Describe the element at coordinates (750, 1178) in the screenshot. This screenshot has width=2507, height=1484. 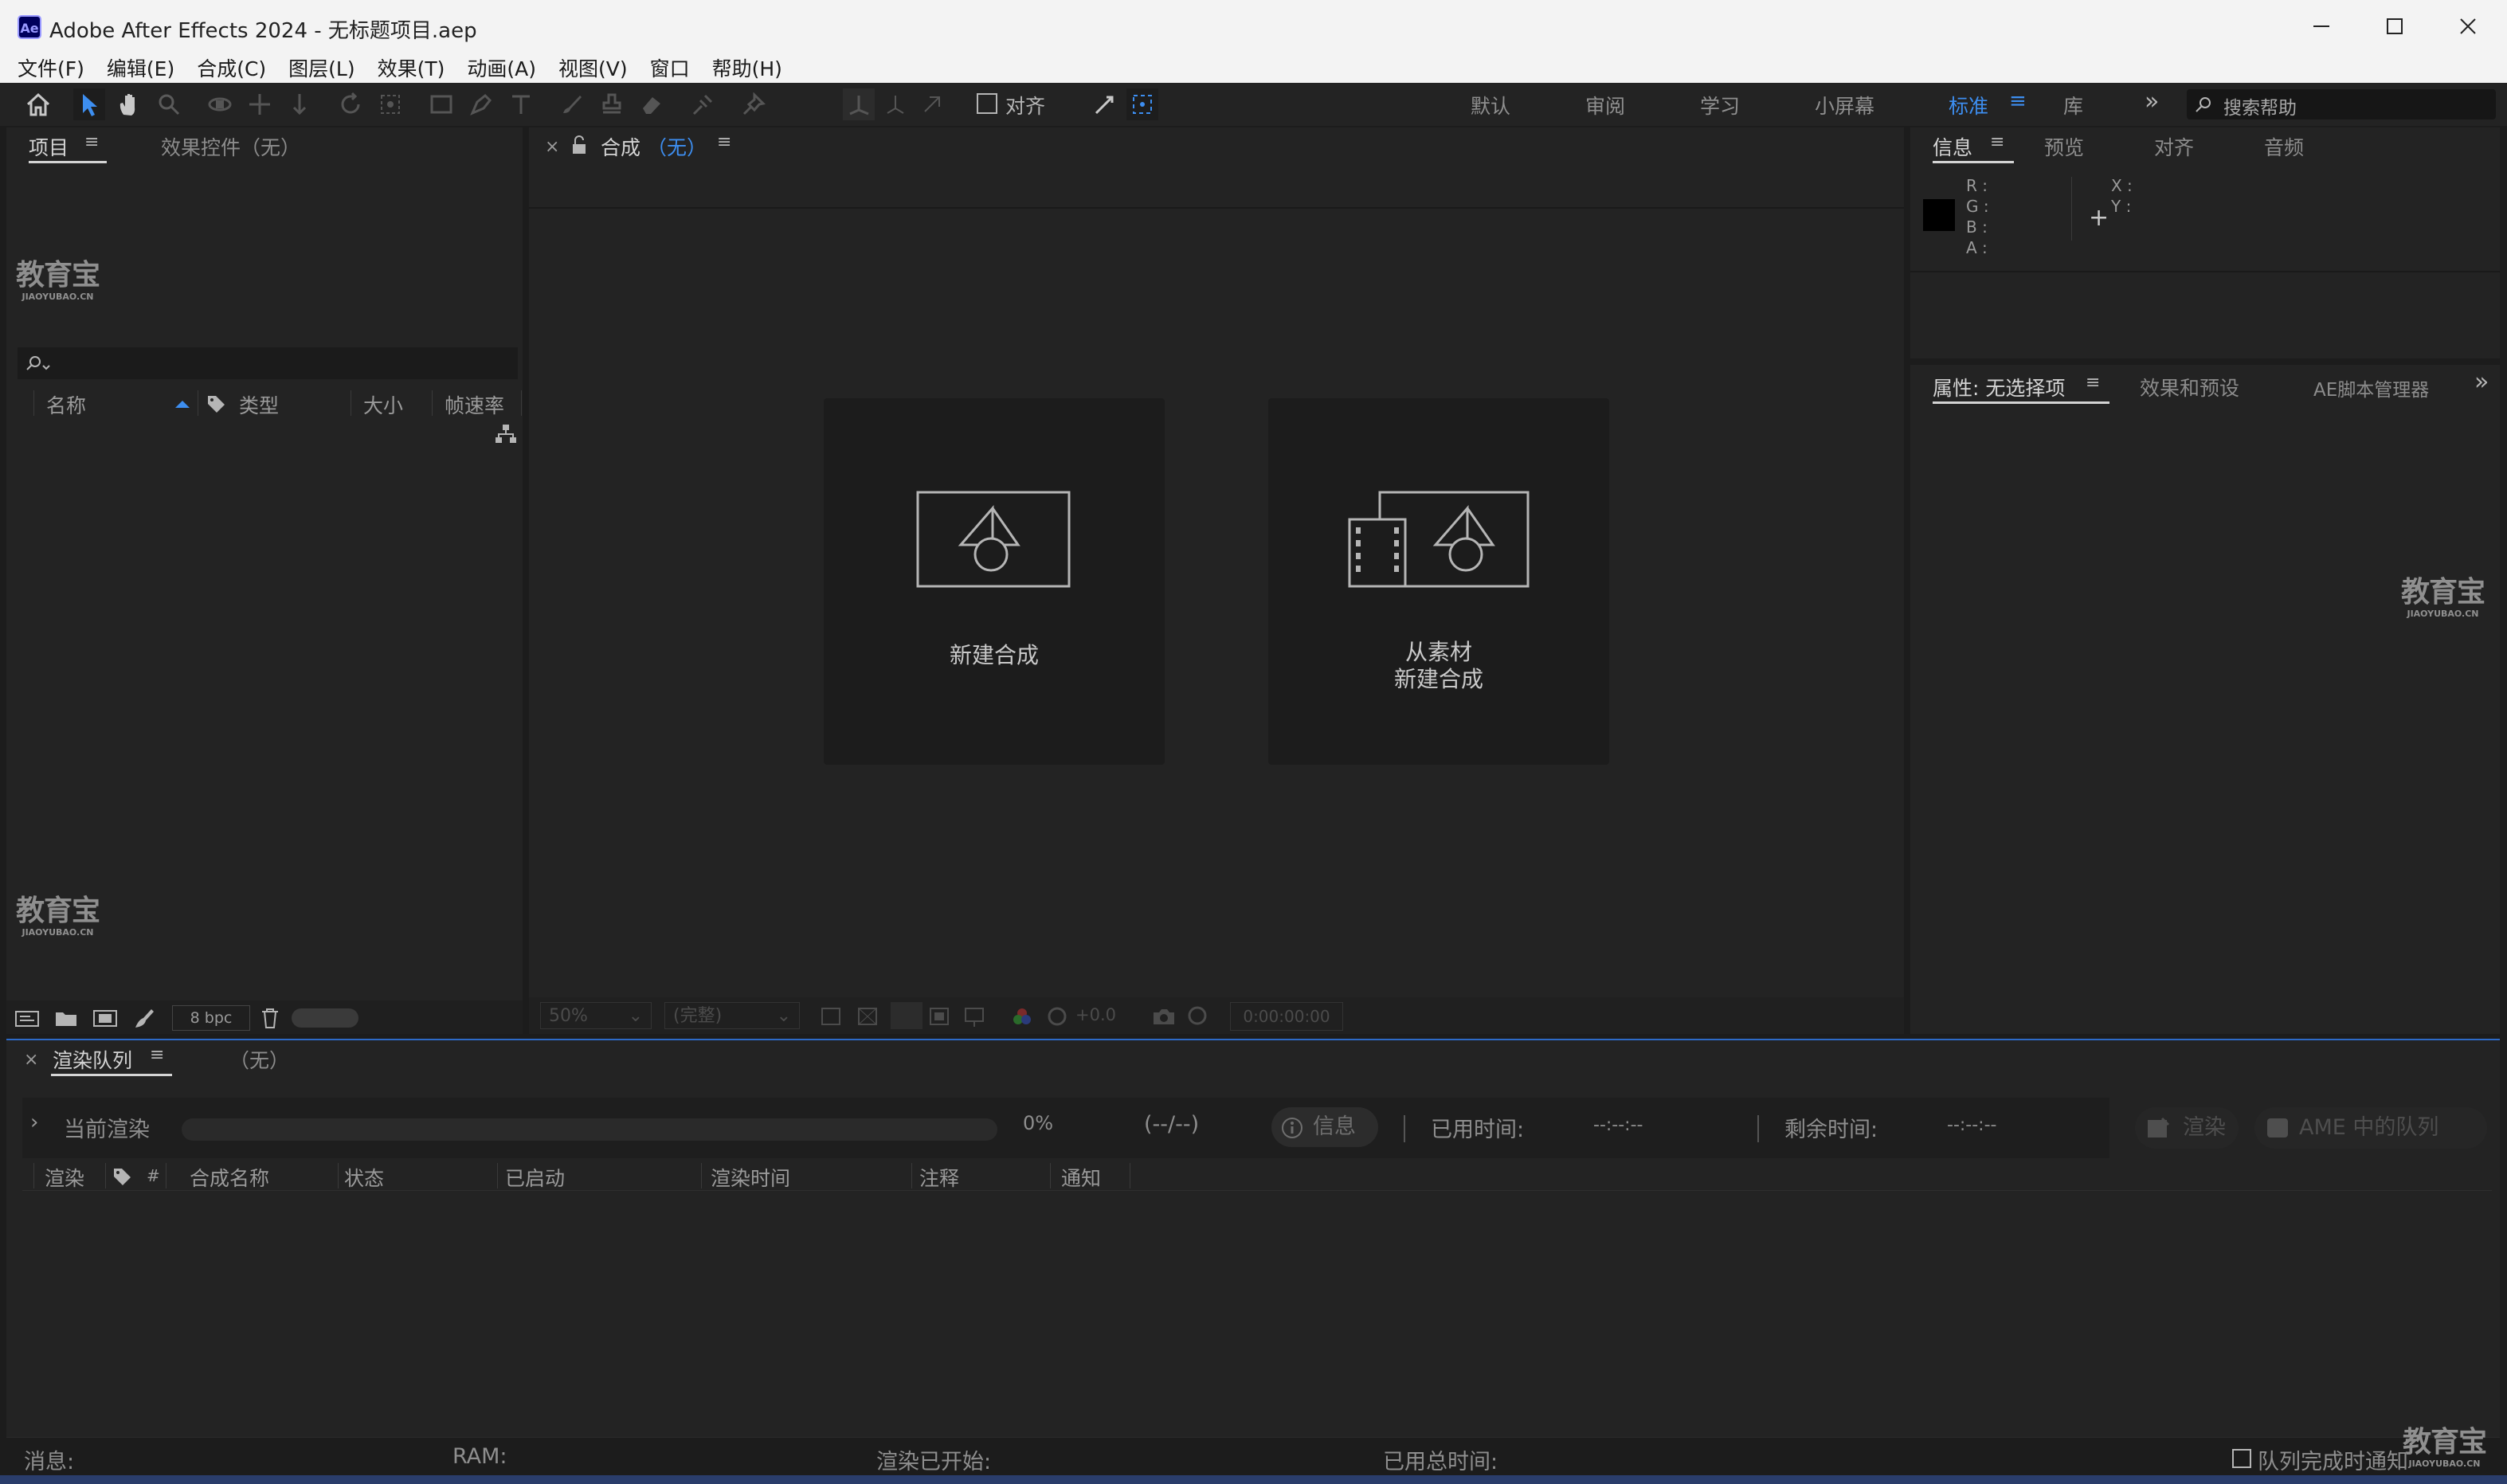
I see `col-render-time: 渲染时间` at that location.